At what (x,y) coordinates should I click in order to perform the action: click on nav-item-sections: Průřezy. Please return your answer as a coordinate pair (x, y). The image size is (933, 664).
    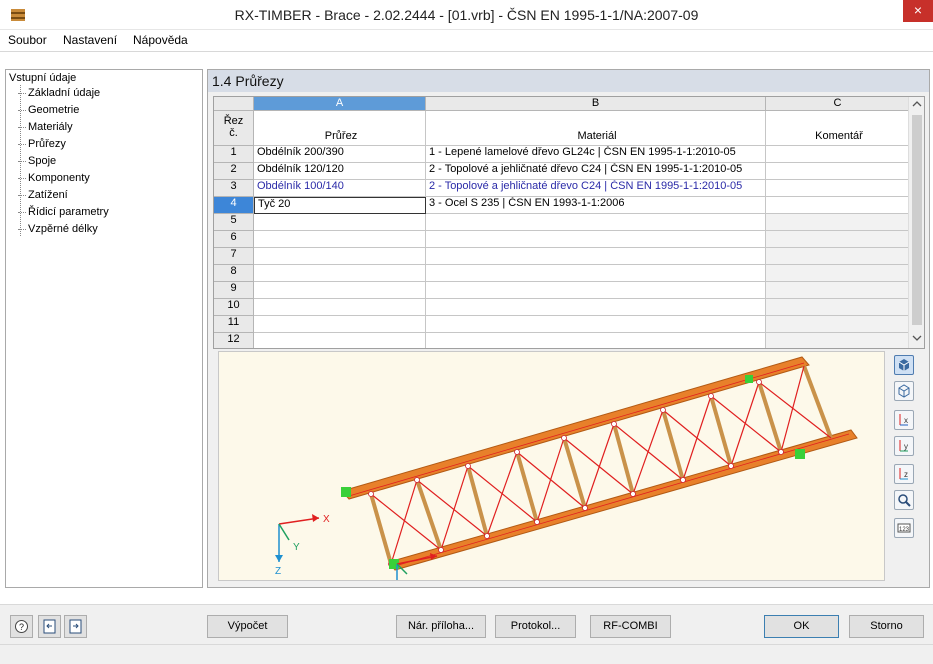
    Looking at the image, I should click on (42, 144).